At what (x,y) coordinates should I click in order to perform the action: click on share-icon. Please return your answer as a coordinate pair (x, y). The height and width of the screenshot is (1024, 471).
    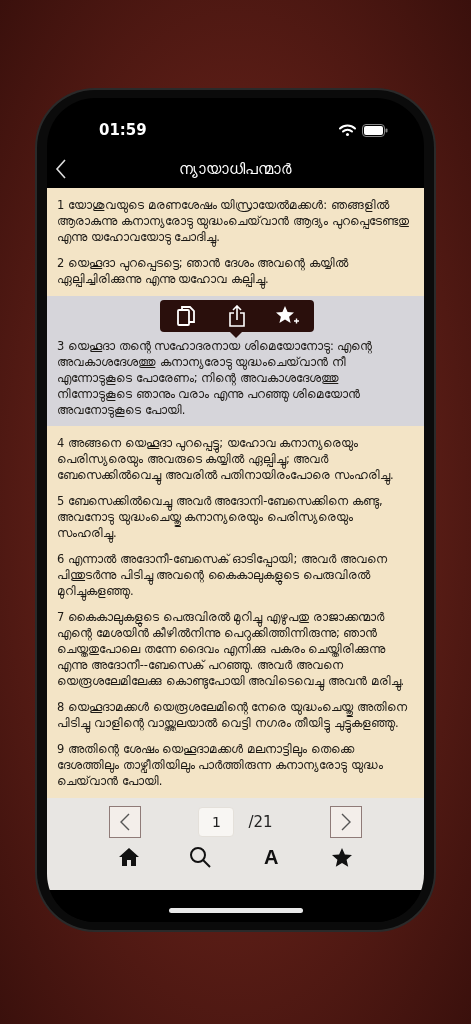
    Looking at the image, I should click on (237, 316).